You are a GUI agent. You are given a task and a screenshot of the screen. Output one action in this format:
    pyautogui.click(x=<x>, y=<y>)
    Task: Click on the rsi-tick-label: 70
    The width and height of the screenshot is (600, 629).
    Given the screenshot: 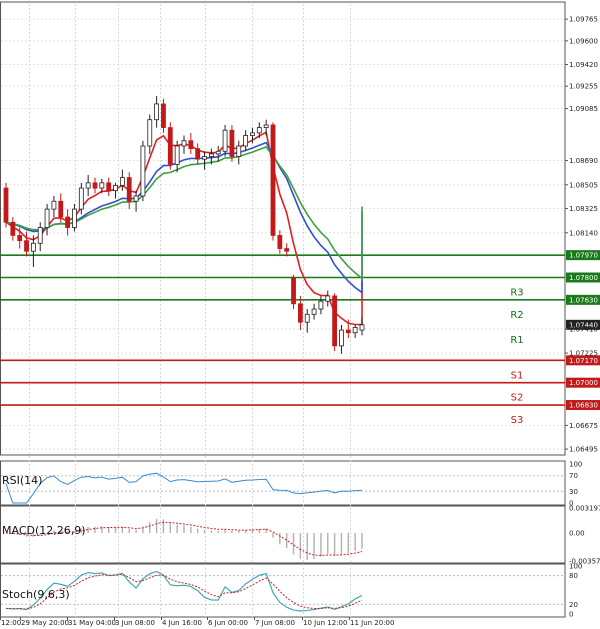 What is the action you would take?
    pyautogui.click(x=573, y=476)
    